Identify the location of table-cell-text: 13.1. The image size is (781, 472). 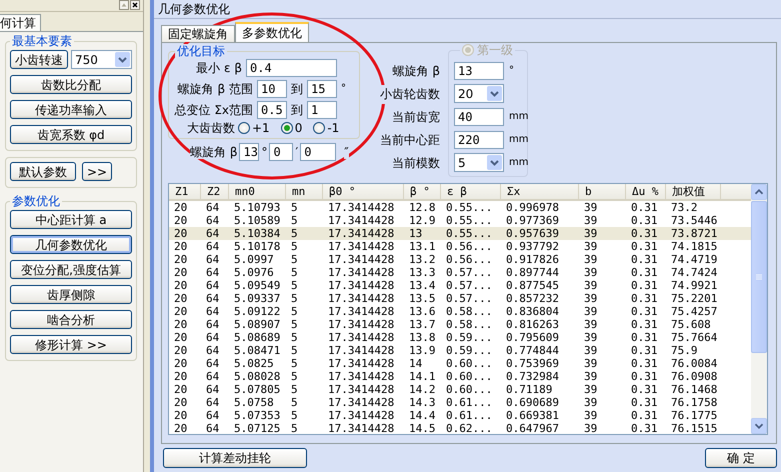
(422, 246).